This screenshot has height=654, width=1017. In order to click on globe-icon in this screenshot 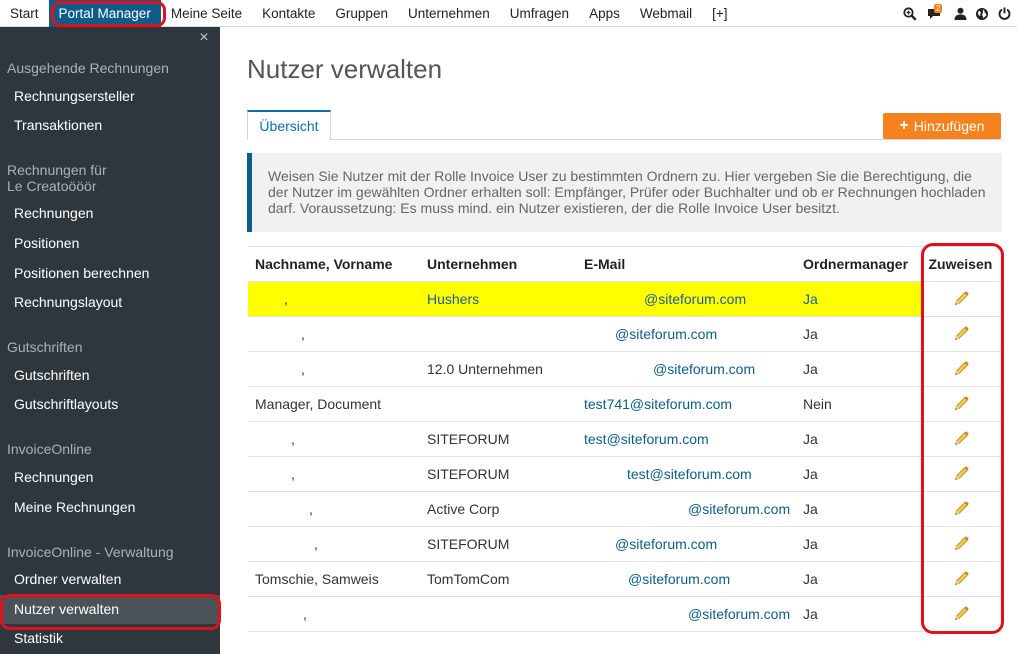, I will do `click(982, 13)`.